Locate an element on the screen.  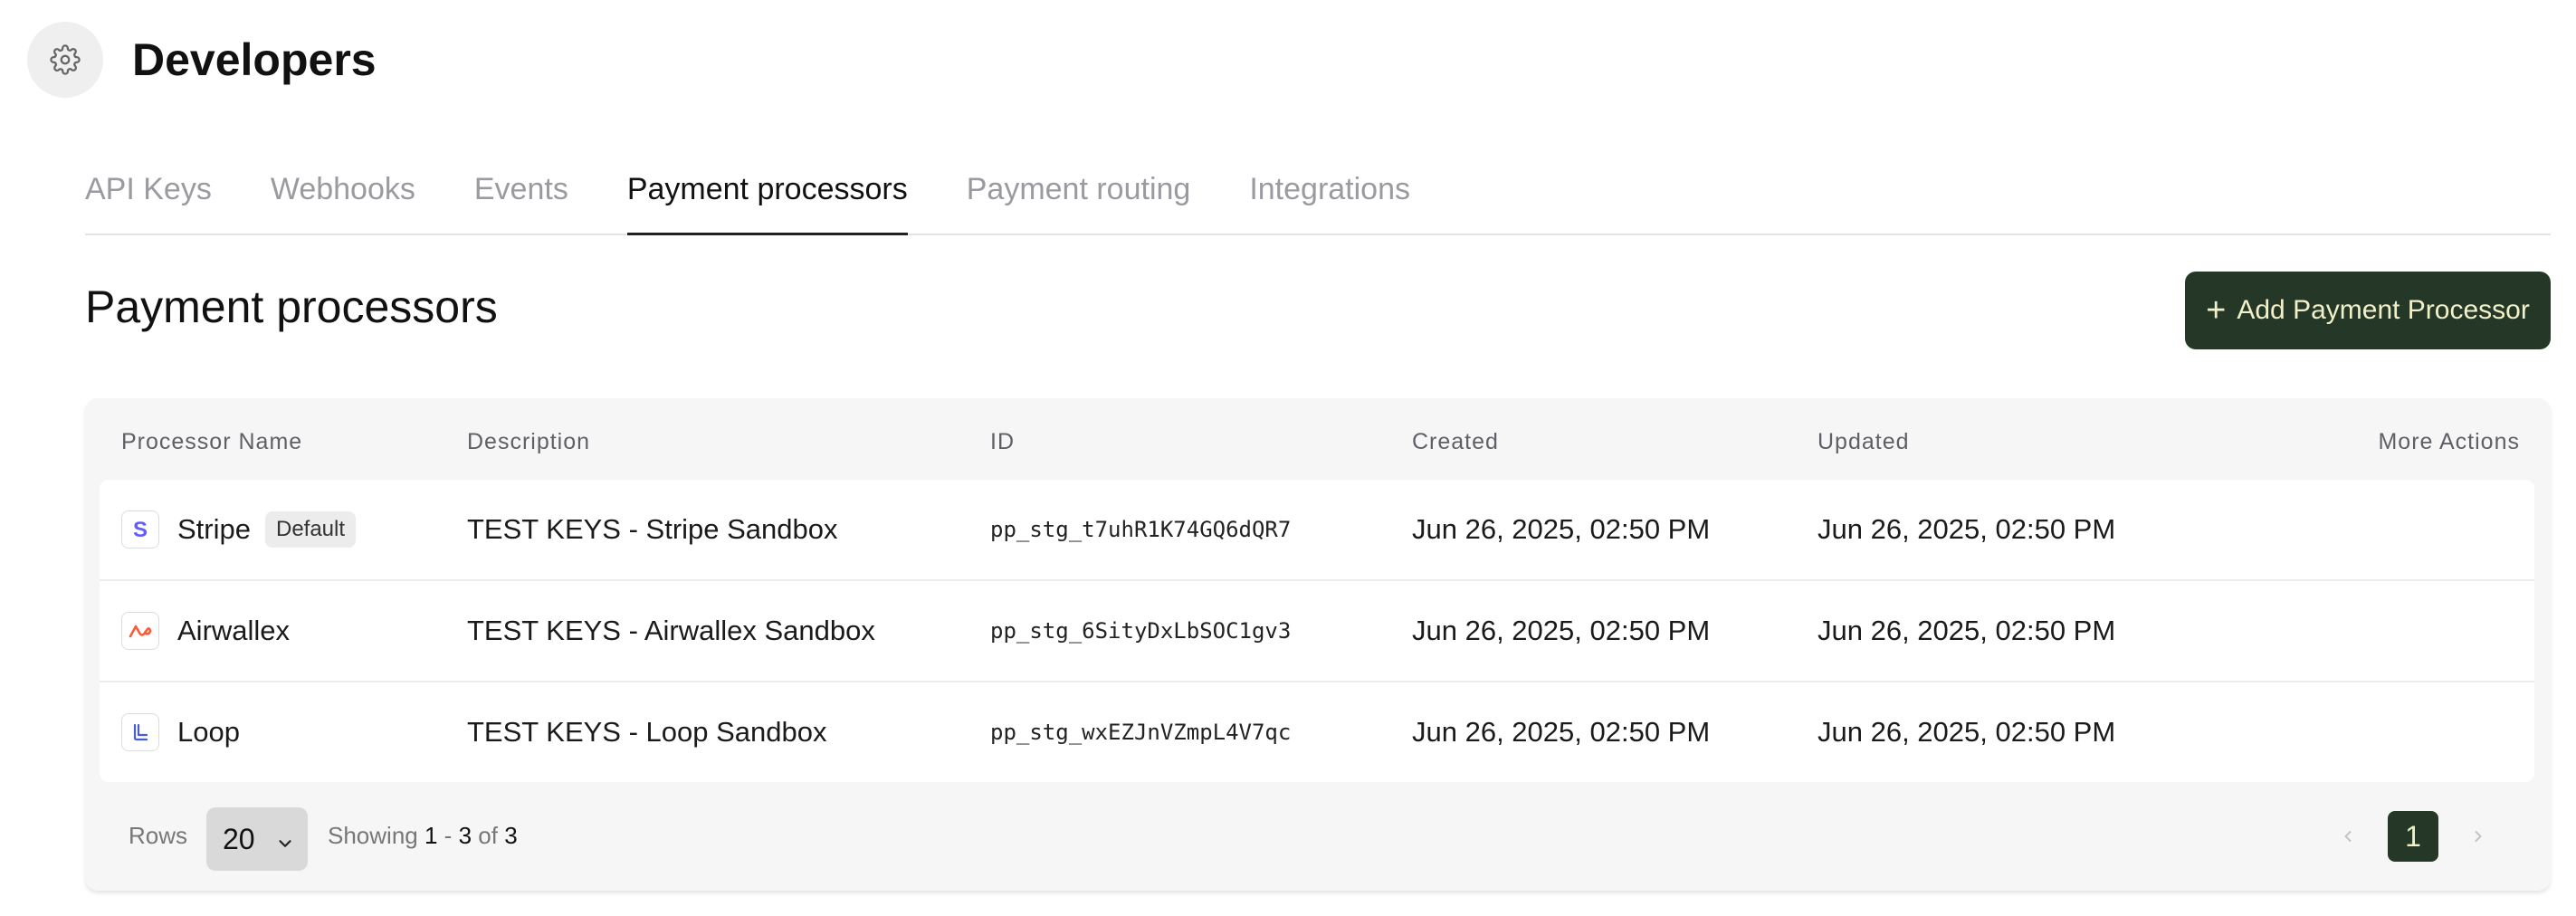
column-header-id: ID is located at coordinates (1002, 441).